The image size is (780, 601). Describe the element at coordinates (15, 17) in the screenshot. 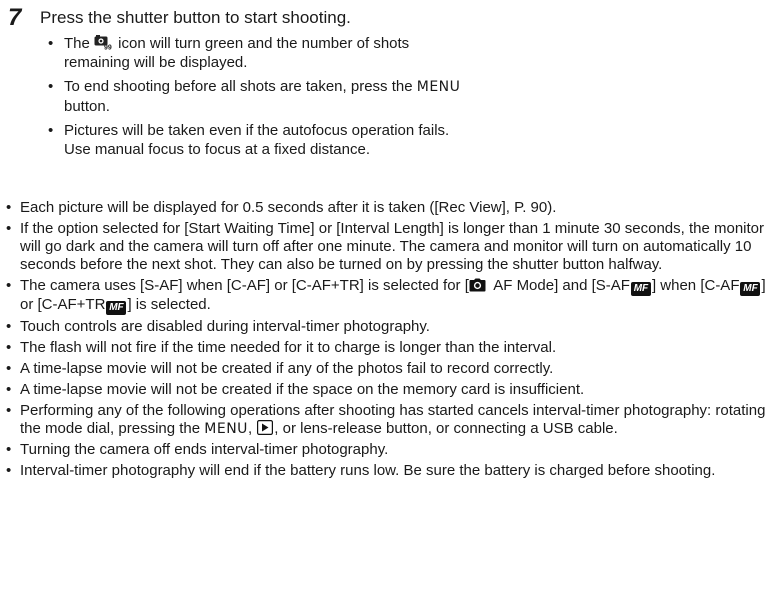

I see `step-number: 7` at that location.